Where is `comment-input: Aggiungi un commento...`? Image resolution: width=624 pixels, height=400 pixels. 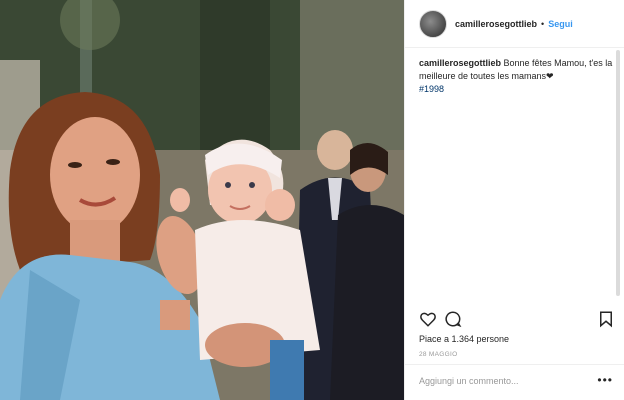 comment-input: Aggiungi un commento... is located at coordinates (469, 381).